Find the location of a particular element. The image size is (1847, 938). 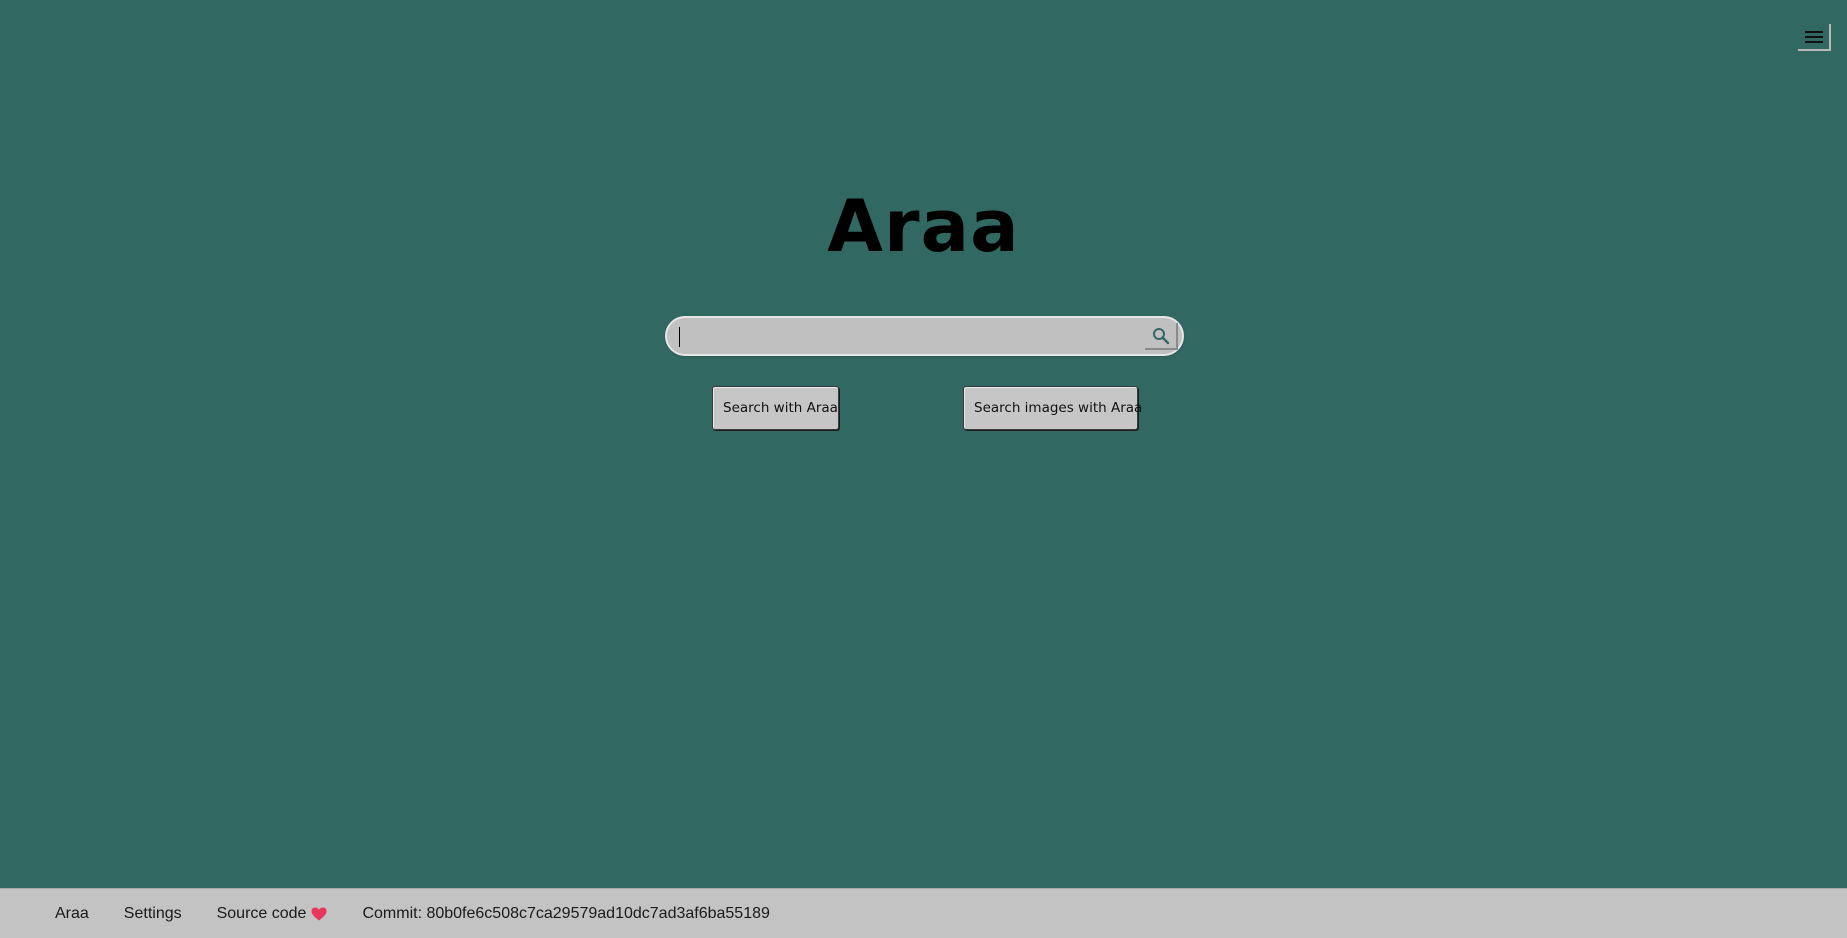

hamburger-menu-icon is located at coordinates (1813, 36).